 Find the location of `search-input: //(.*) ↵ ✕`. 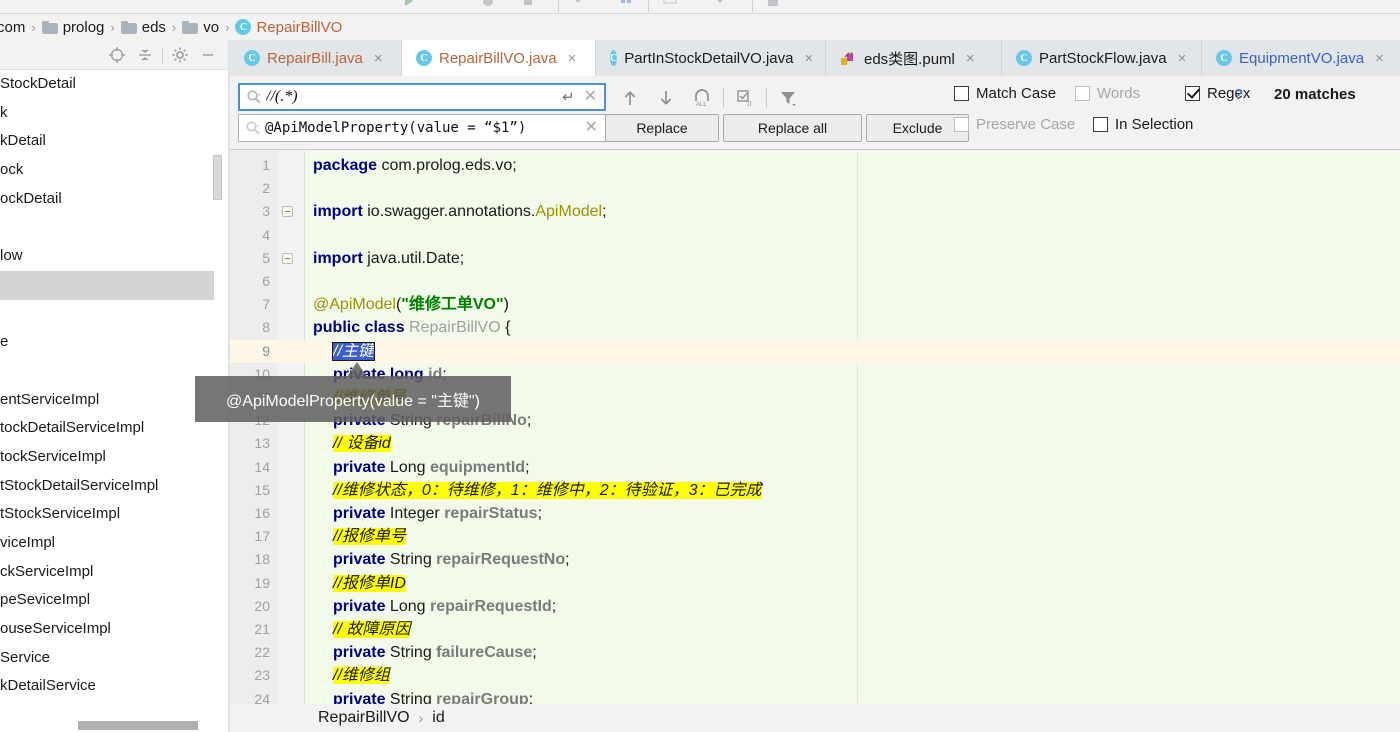

search-input: //(.*) ↵ ✕ is located at coordinates (422, 97).